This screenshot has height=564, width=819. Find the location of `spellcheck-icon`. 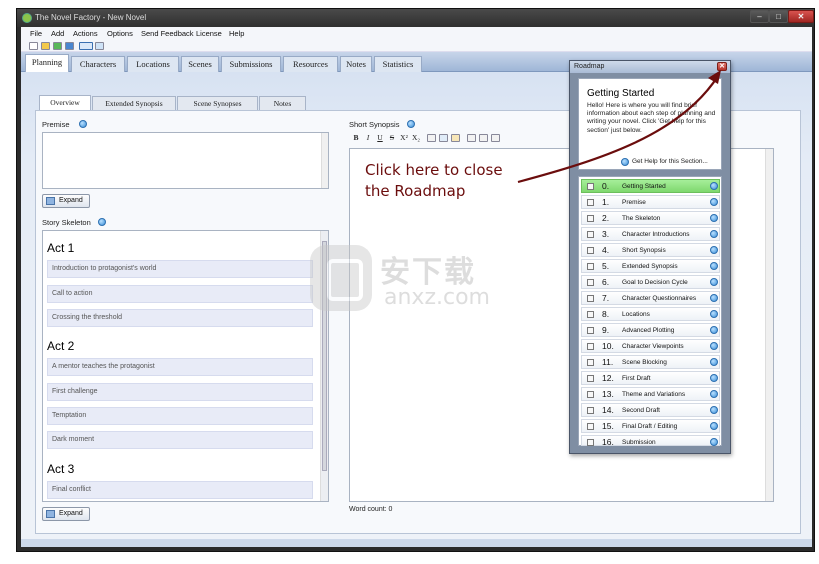

spellcheck-icon is located at coordinates (455, 138).